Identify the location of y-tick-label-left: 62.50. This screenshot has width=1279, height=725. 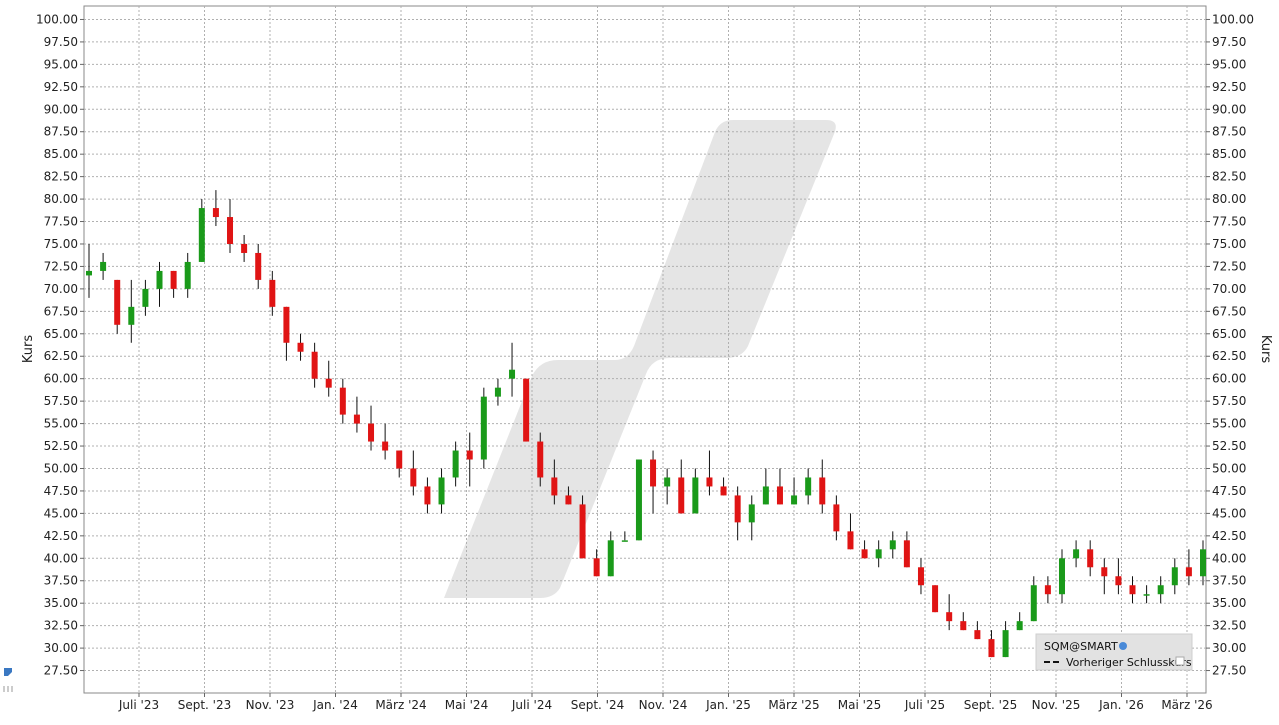
(61, 356).